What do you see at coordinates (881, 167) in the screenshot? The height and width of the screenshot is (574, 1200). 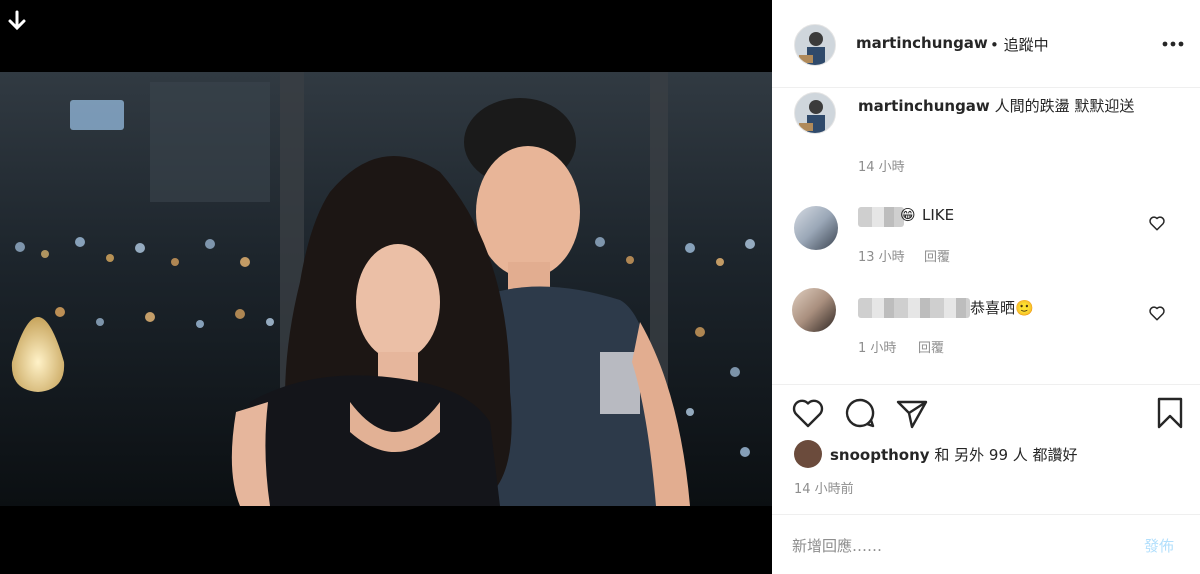 I see `caption-time: 14 小時` at bounding box center [881, 167].